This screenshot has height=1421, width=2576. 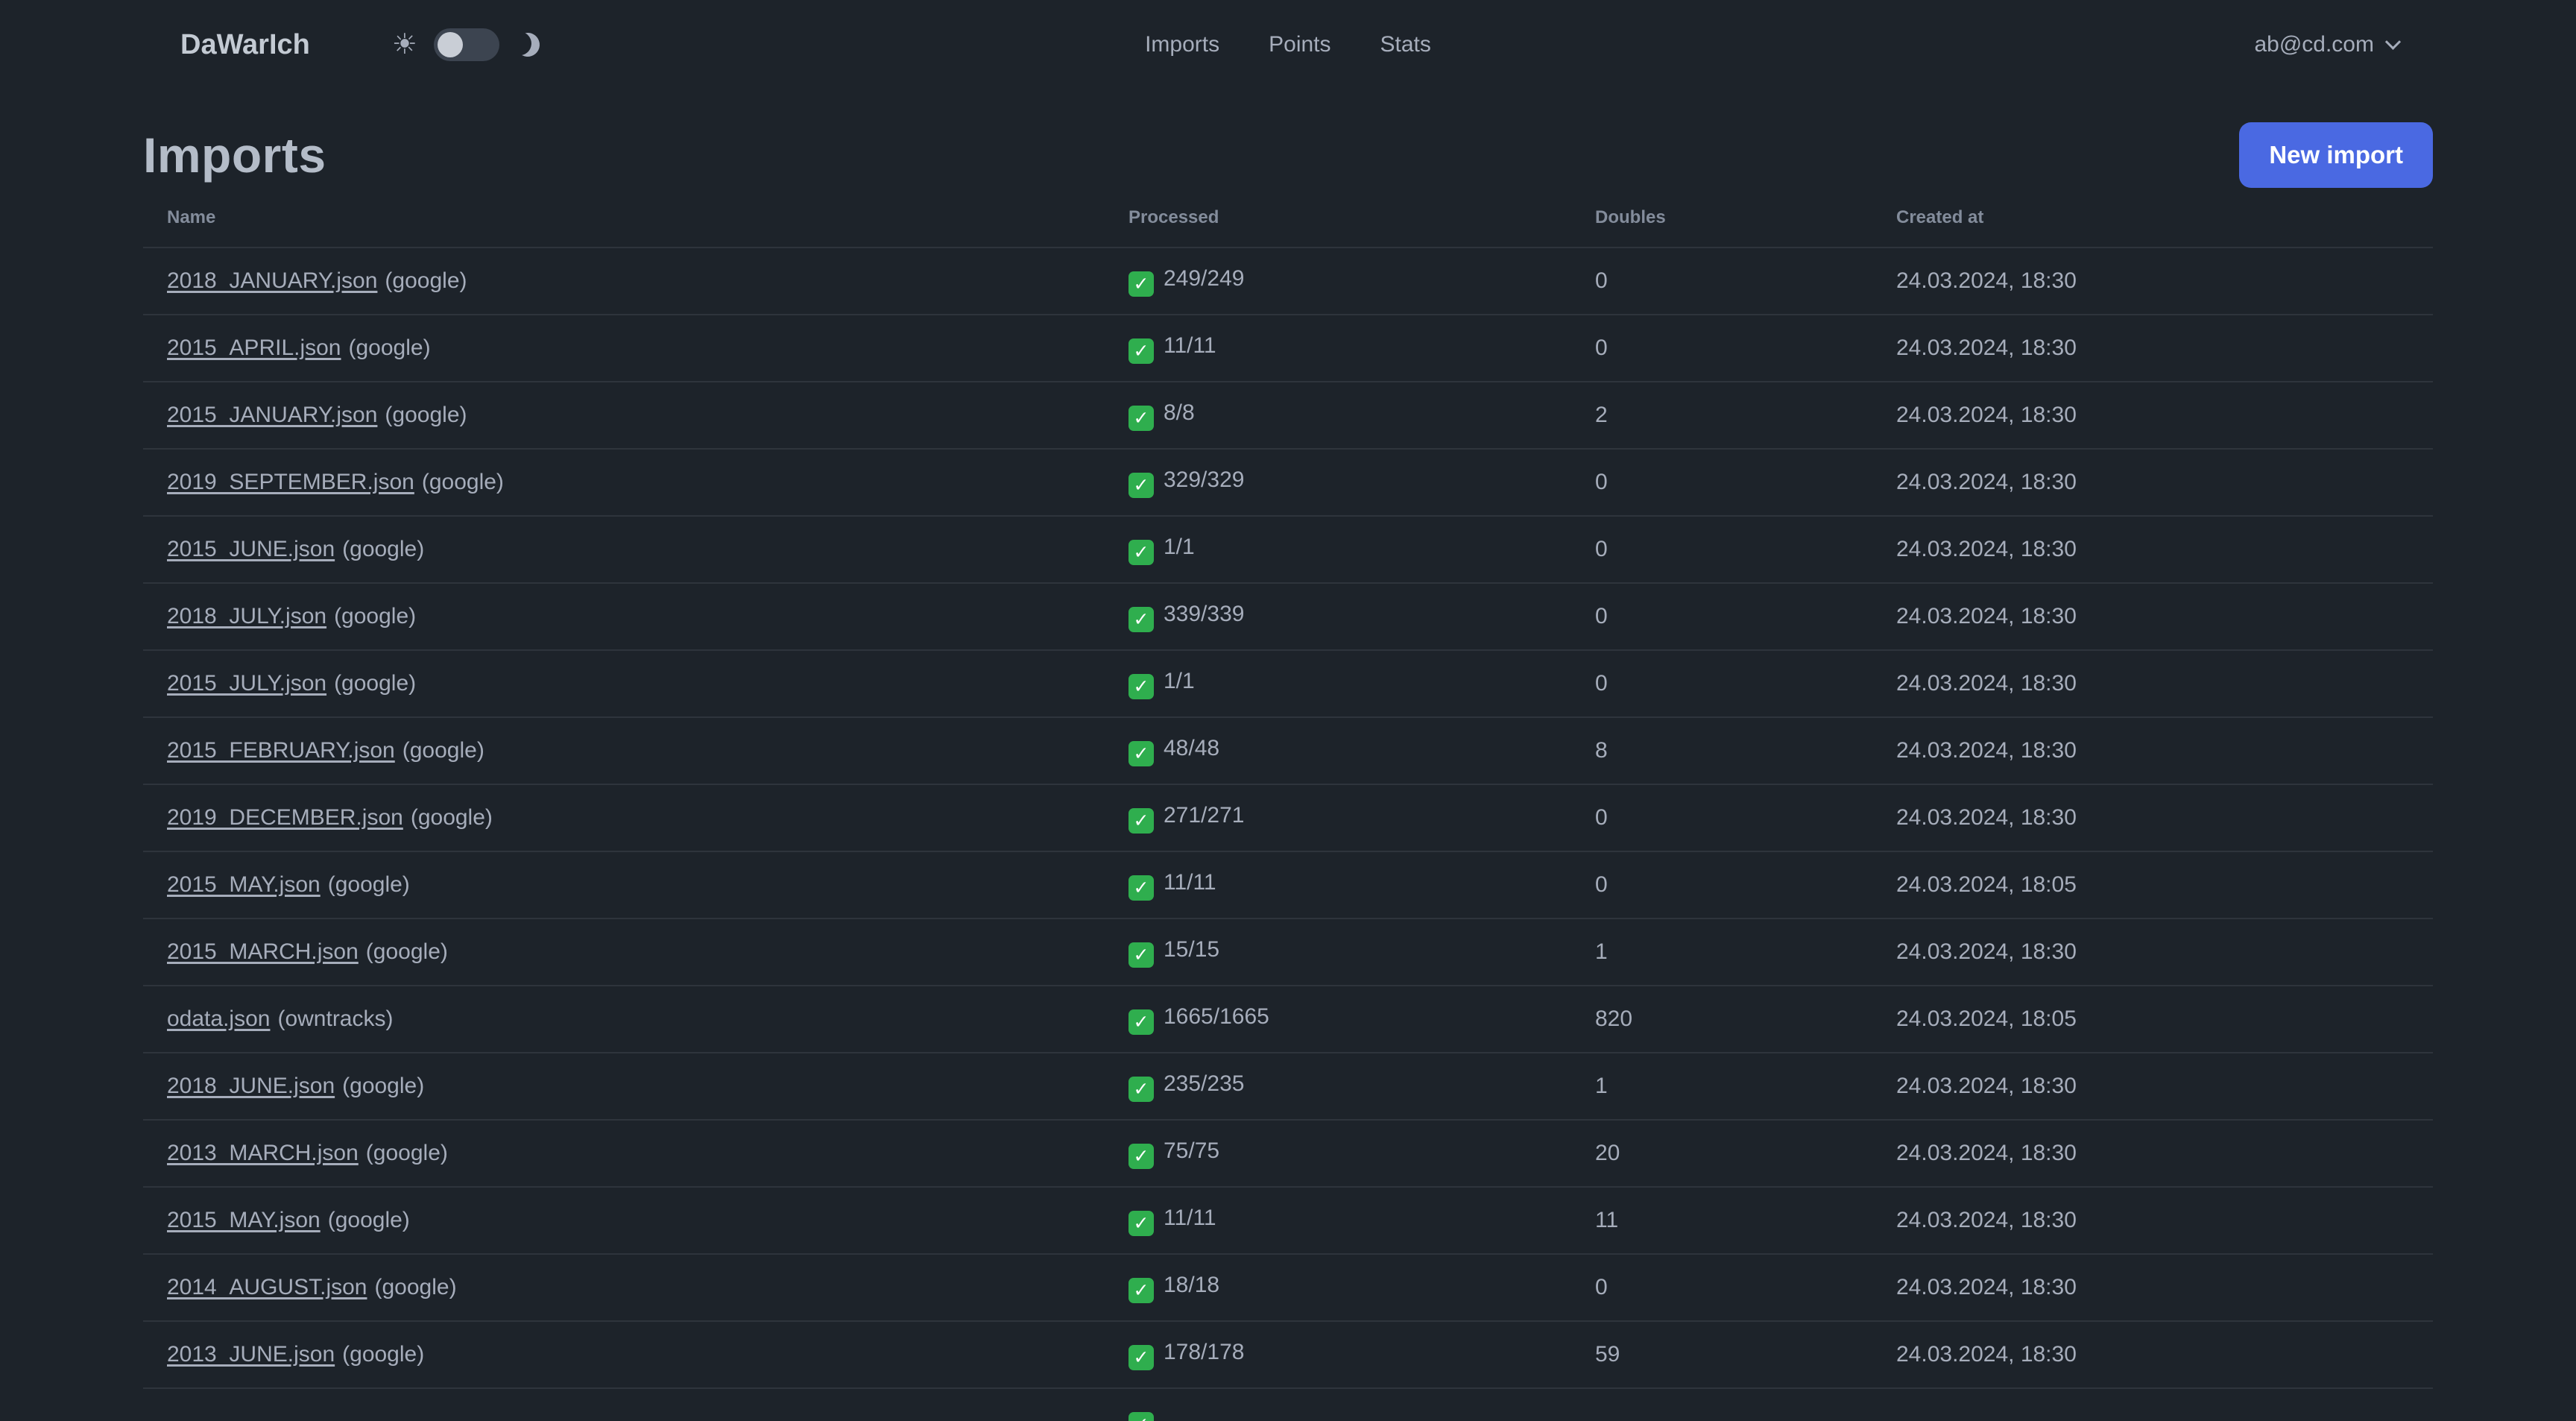 What do you see at coordinates (247, 683) in the screenshot?
I see `import-file-link: 2015_JULY.json` at bounding box center [247, 683].